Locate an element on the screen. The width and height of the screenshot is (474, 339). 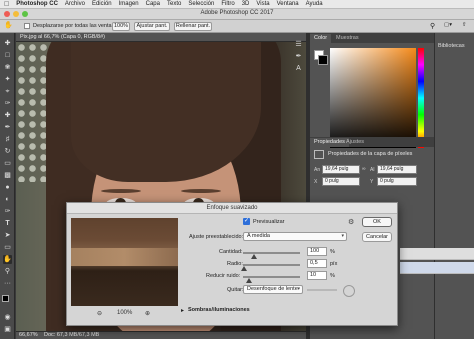
collapsed-panel-icons: ☰ ✒ A is located at coordinates (299, 70).